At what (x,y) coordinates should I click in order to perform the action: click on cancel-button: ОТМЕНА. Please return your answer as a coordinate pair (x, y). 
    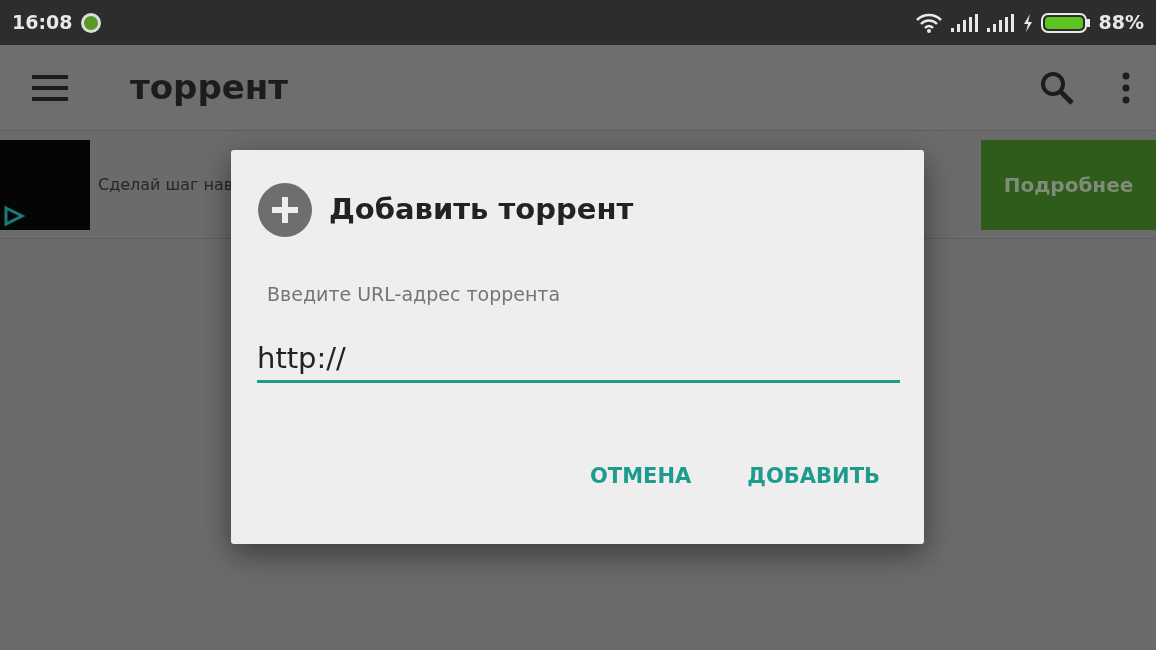
    Looking at the image, I should click on (641, 477).